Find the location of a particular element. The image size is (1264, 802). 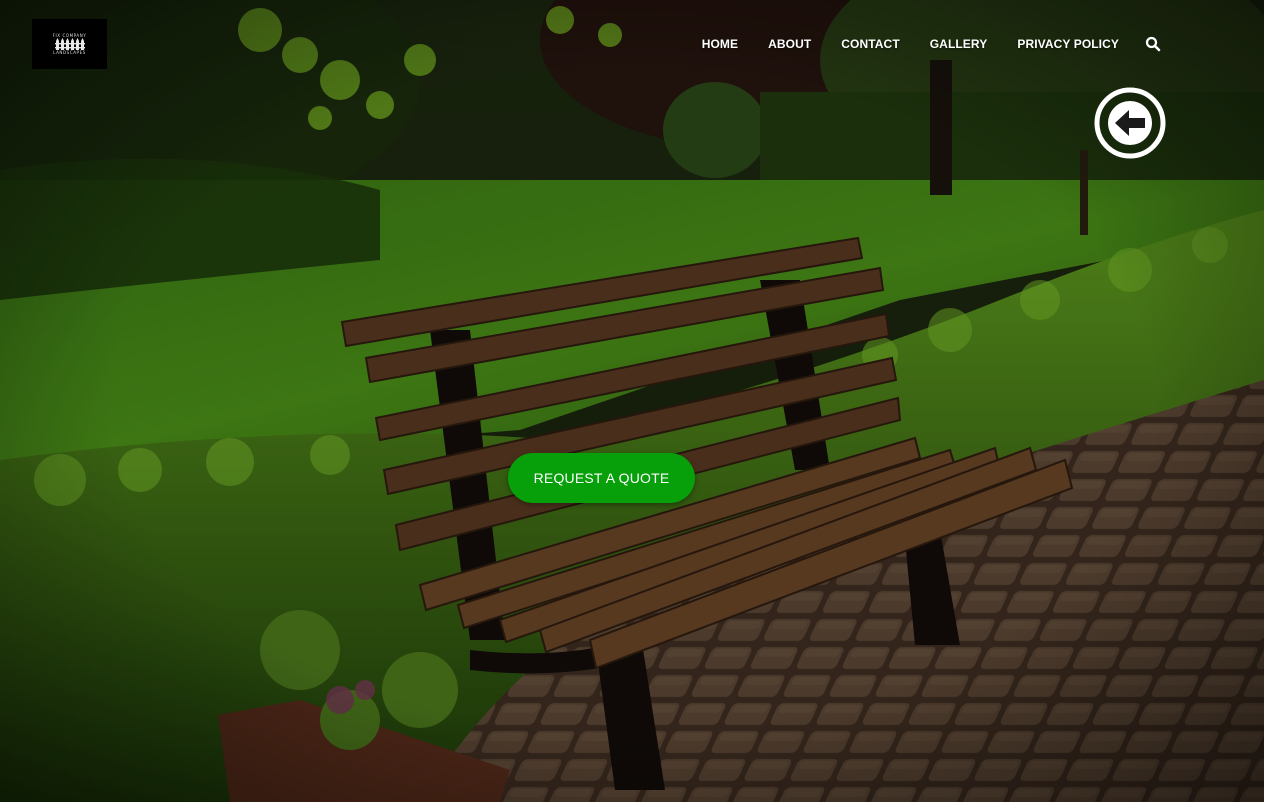

logo-name: LANDSCAPES is located at coordinates (69, 52).